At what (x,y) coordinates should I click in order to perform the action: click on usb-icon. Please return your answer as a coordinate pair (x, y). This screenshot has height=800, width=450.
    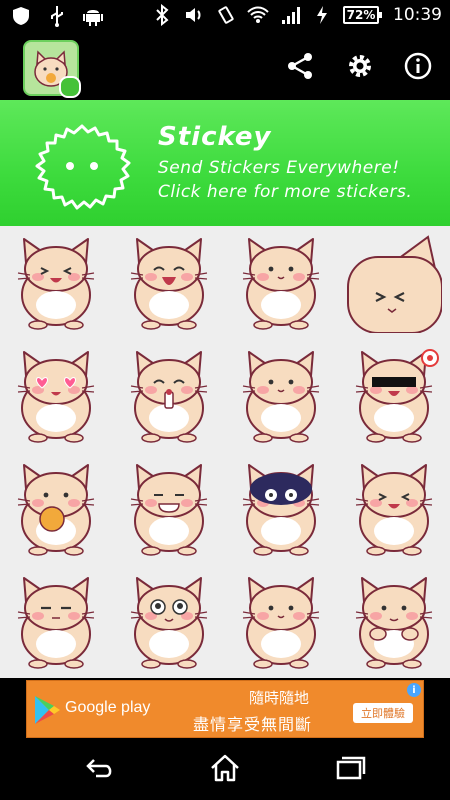
    Looking at the image, I should click on (57, 16).